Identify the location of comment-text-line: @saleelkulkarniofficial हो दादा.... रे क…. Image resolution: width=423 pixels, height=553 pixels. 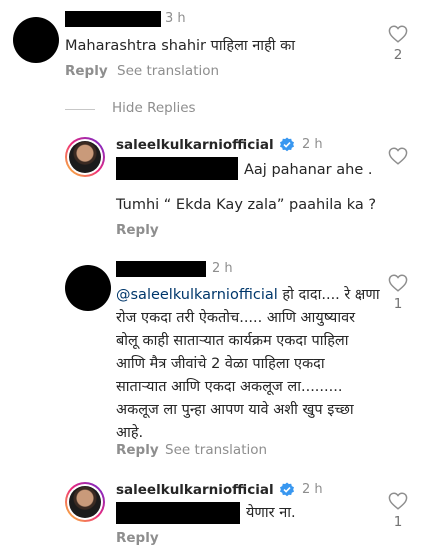
(248, 295).